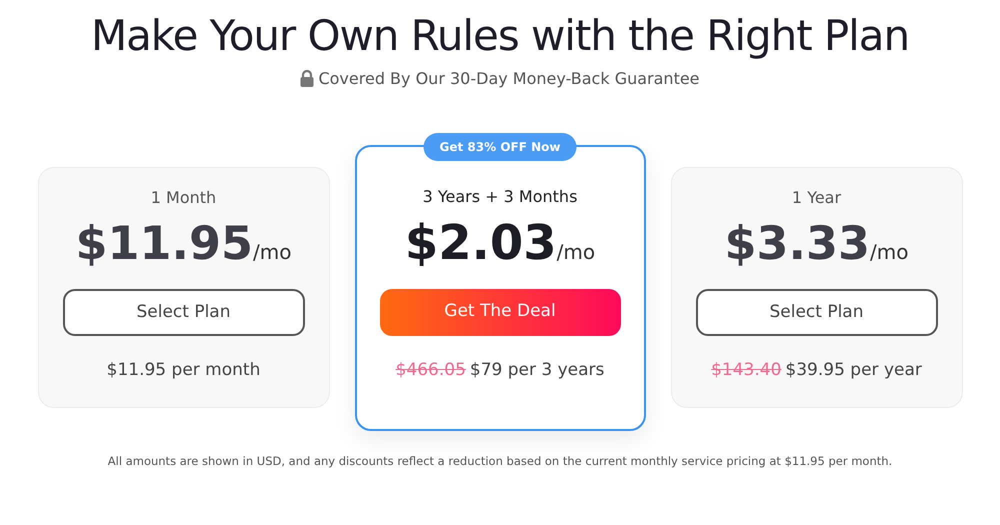 The width and height of the screenshot is (1000, 525). What do you see at coordinates (183, 198) in the screenshot?
I see `plan-name: 1 Month` at bounding box center [183, 198].